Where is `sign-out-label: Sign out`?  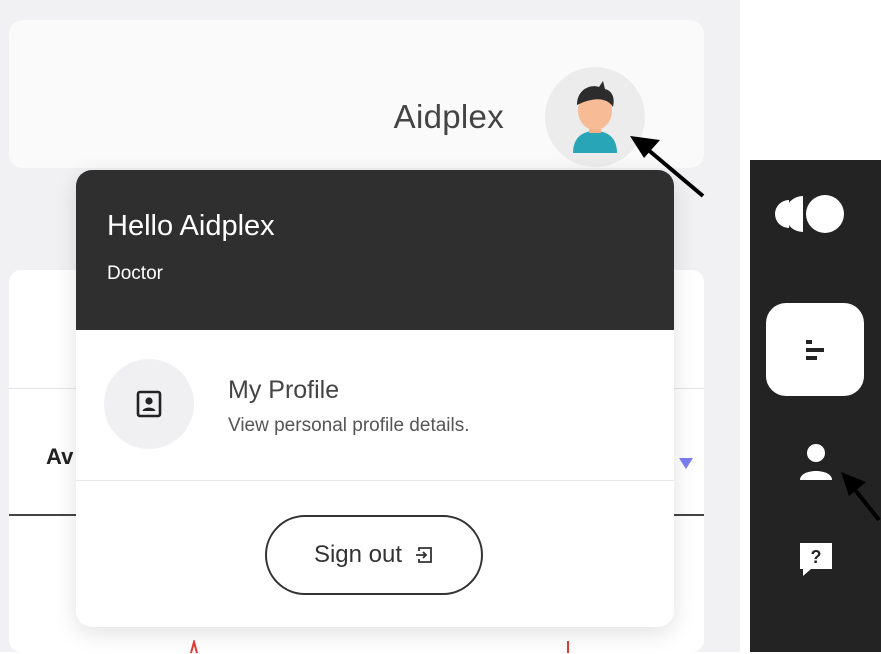 sign-out-label: Sign out is located at coordinates (358, 554).